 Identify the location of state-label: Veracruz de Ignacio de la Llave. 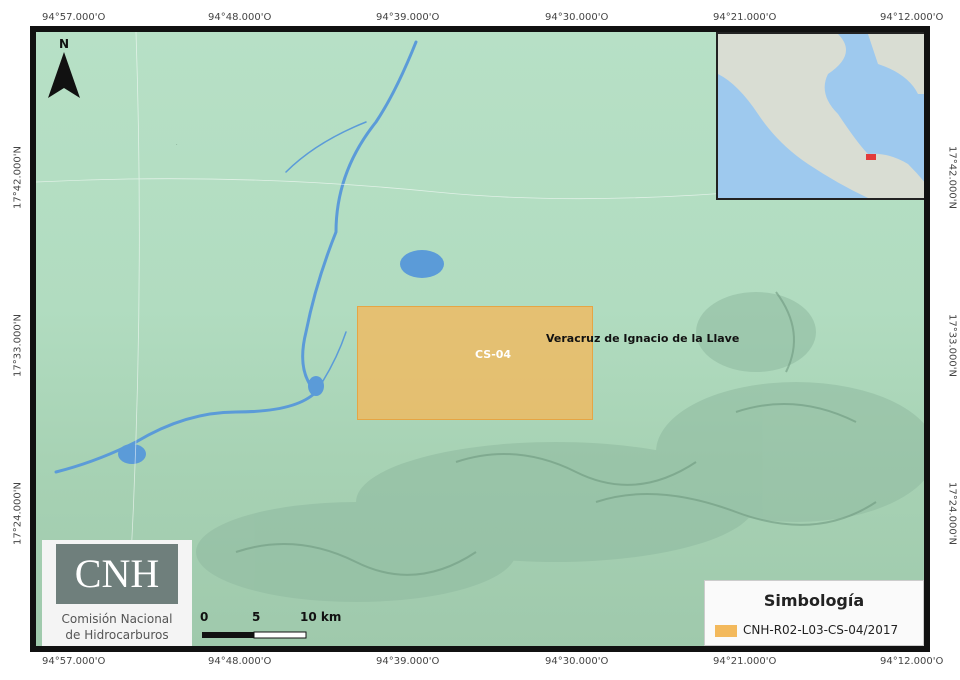
(643, 338).